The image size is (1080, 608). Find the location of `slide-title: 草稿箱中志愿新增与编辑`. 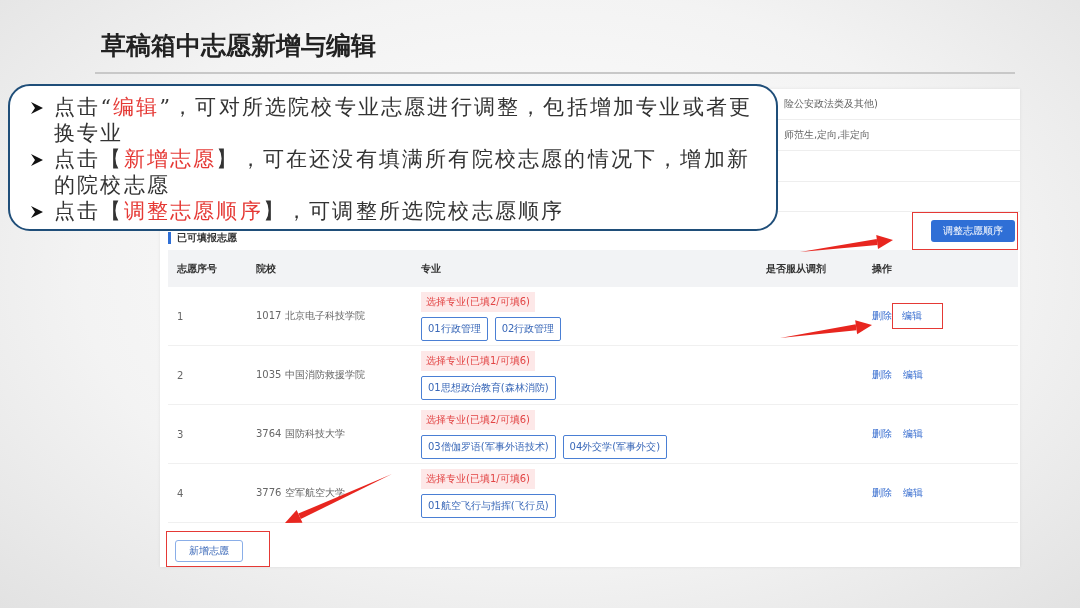

slide-title: 草稿箱中志愿新增与编辑 is located at coordinates (239, 46).